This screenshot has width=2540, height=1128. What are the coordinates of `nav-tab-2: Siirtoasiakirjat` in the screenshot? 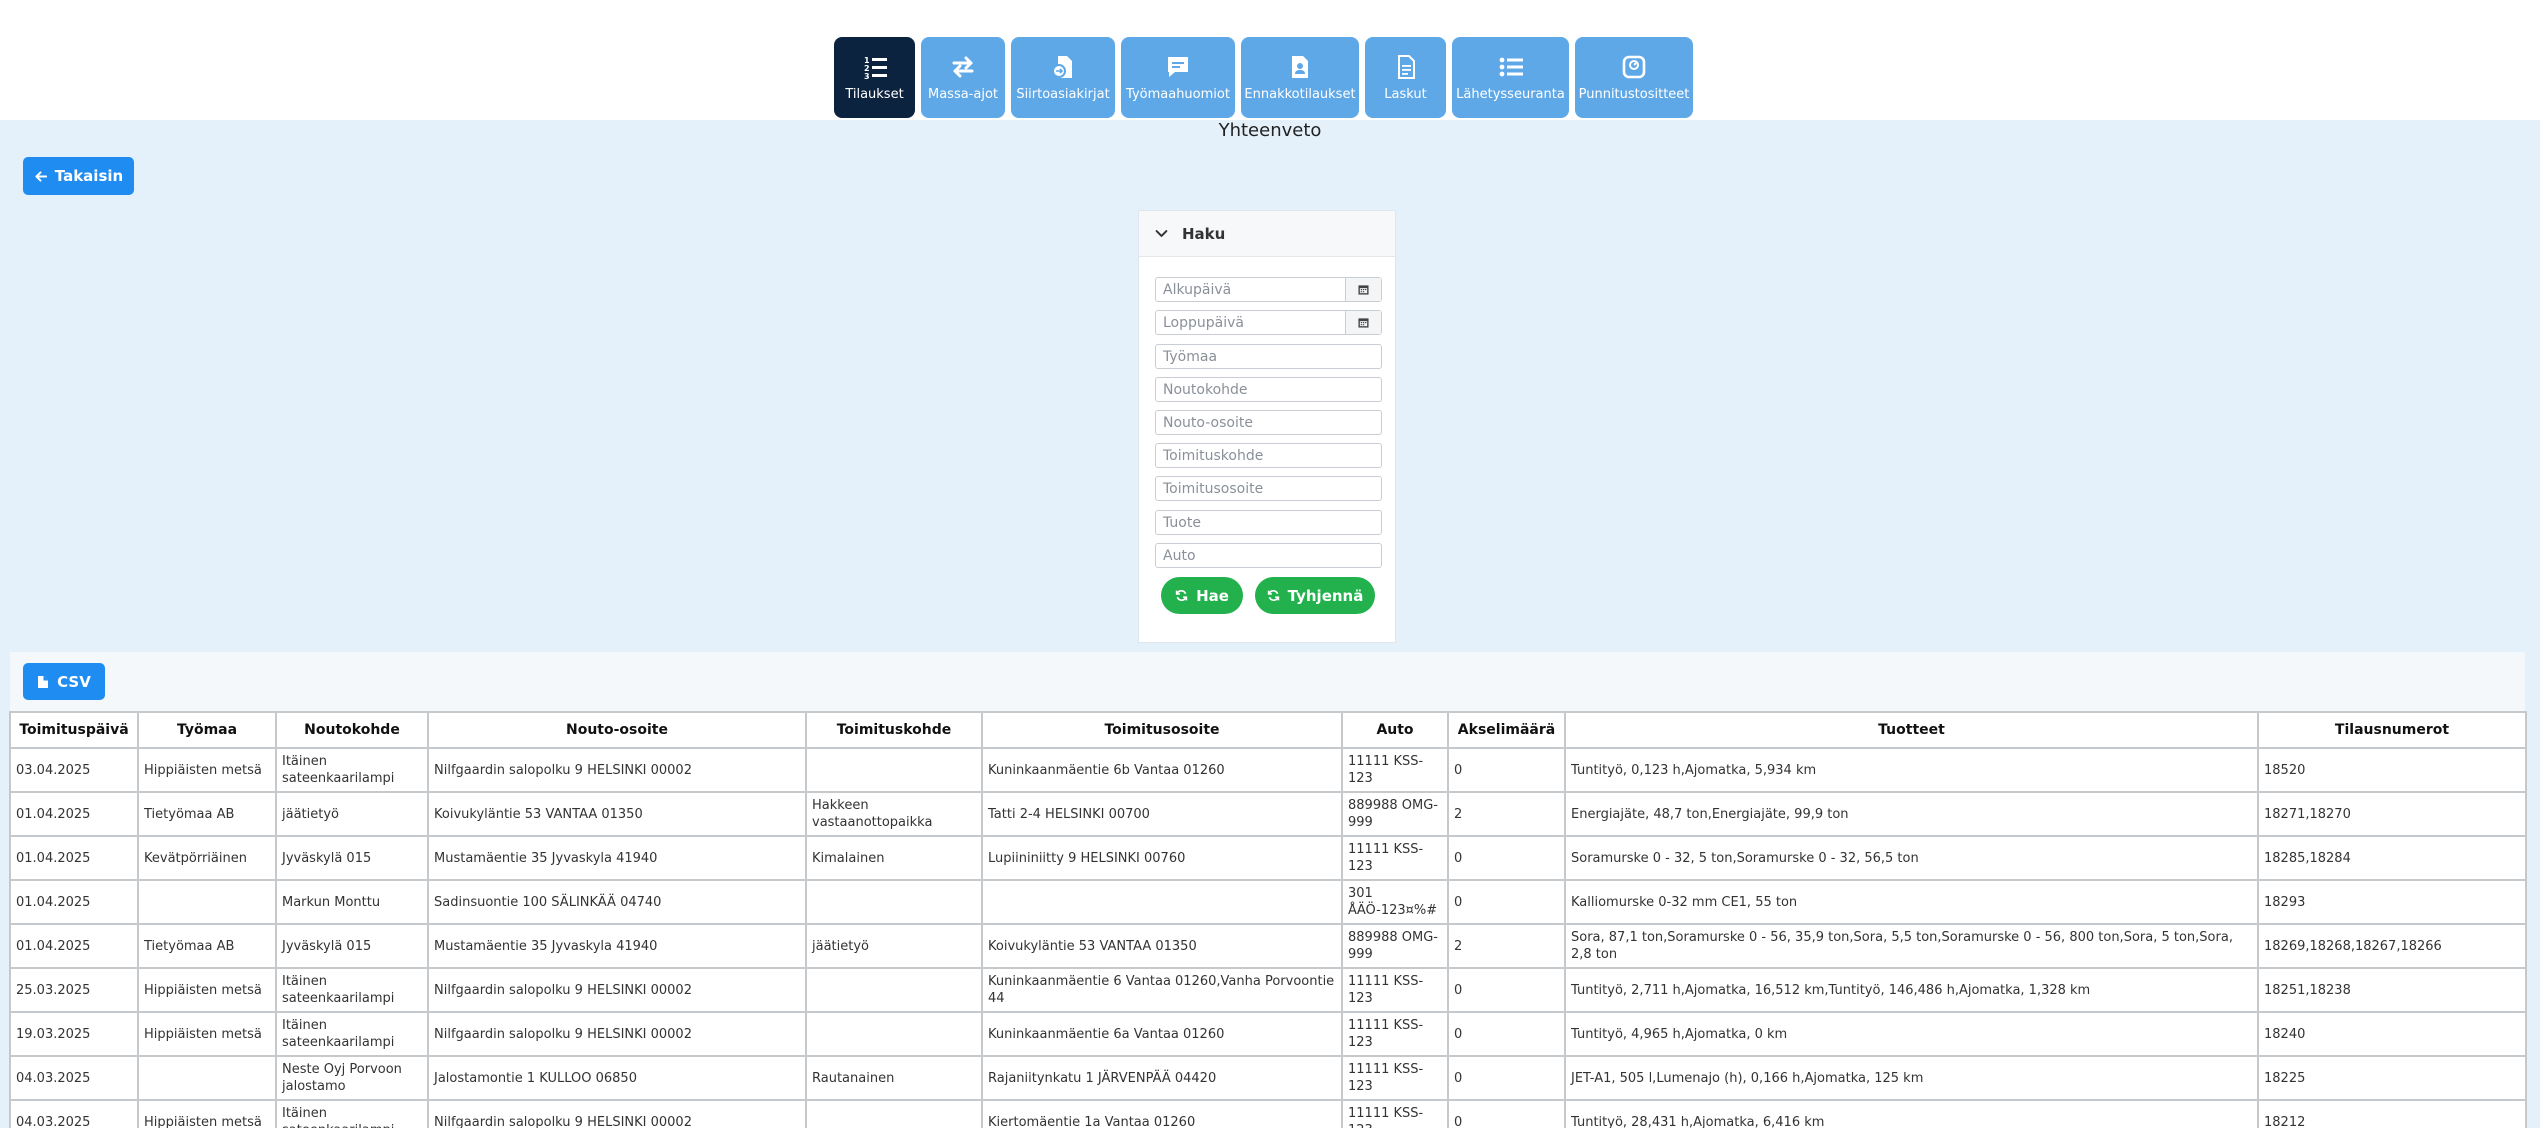 It's located at (1063, 77).